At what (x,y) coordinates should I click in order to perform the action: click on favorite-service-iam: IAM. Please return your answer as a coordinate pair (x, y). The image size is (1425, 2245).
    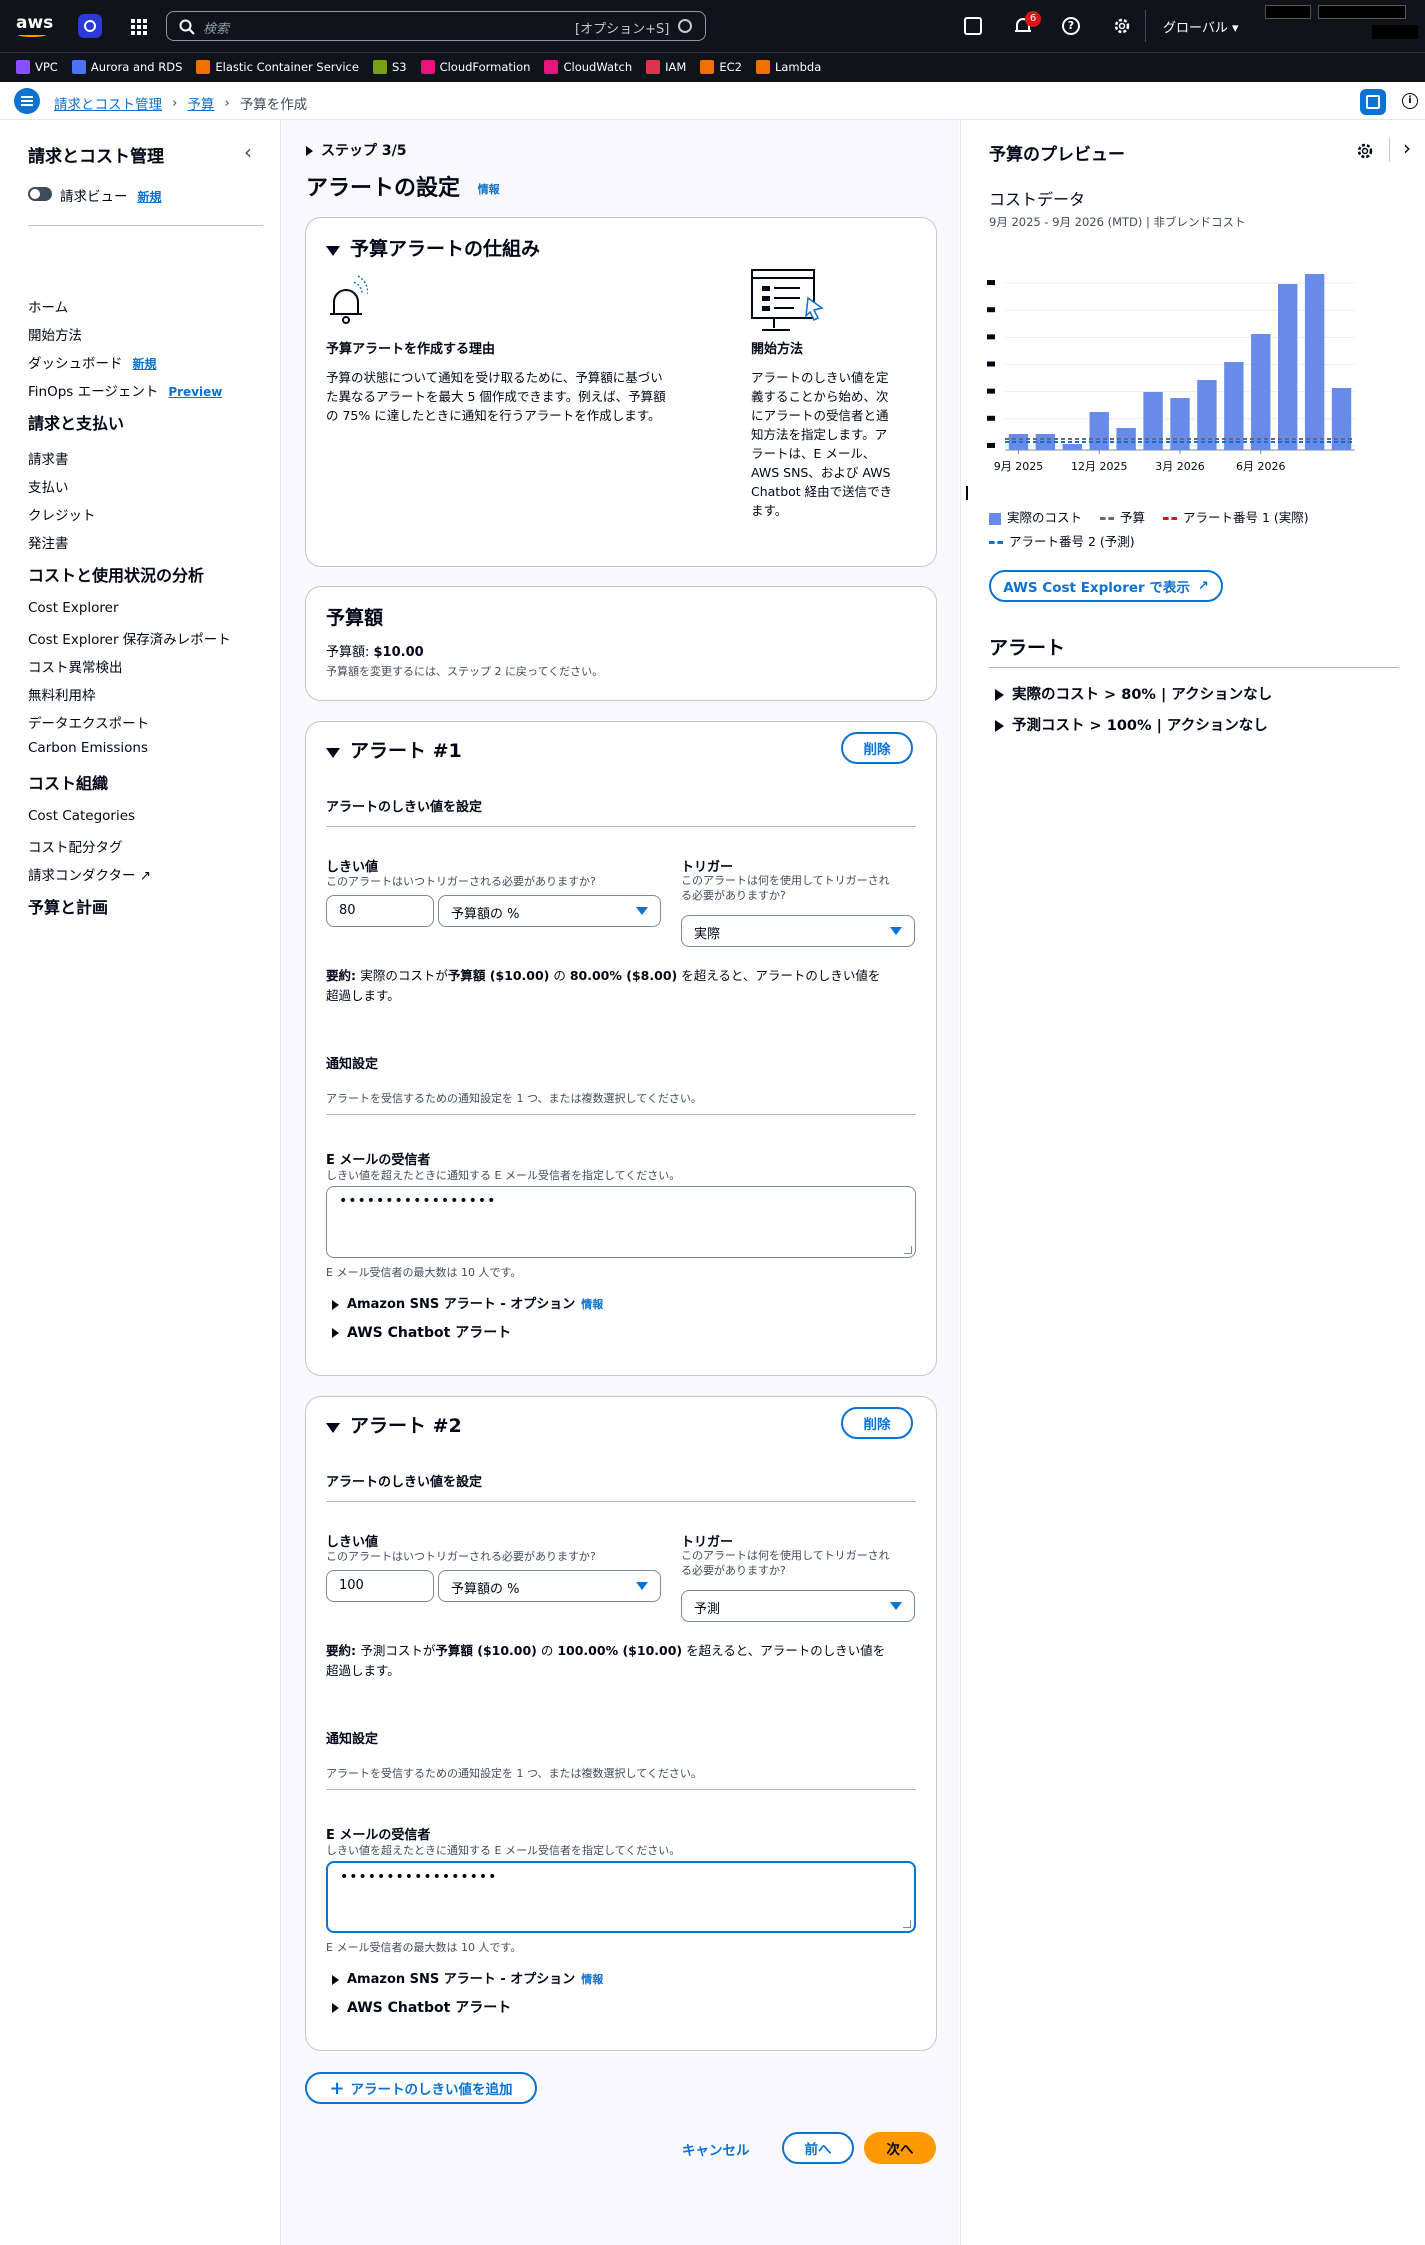
    Looking at the image, I should click on (666, 67).